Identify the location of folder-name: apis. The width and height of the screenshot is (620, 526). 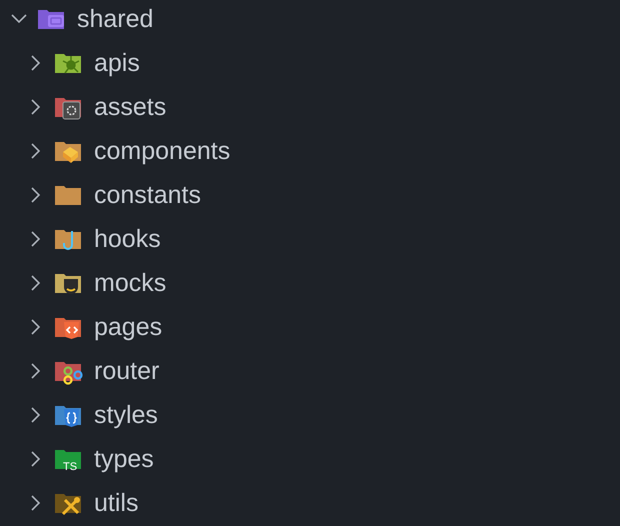
(117, 63).